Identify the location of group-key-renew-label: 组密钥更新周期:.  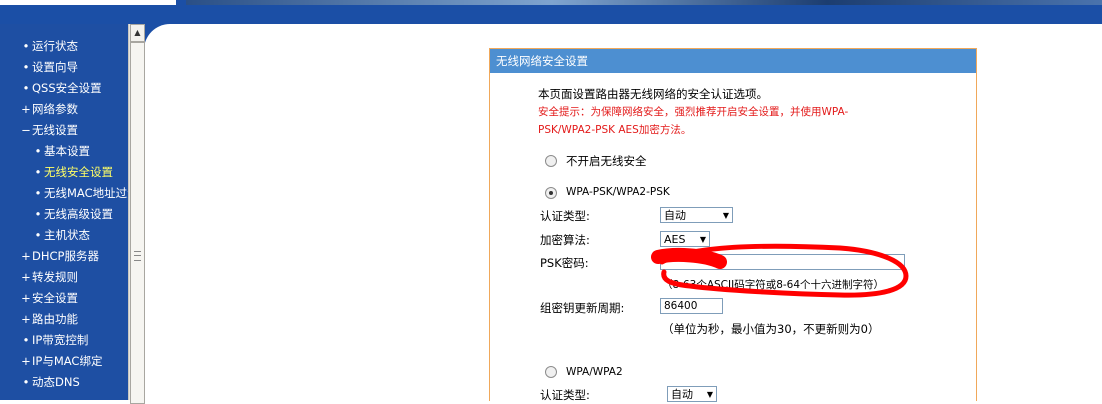
(582, 308).